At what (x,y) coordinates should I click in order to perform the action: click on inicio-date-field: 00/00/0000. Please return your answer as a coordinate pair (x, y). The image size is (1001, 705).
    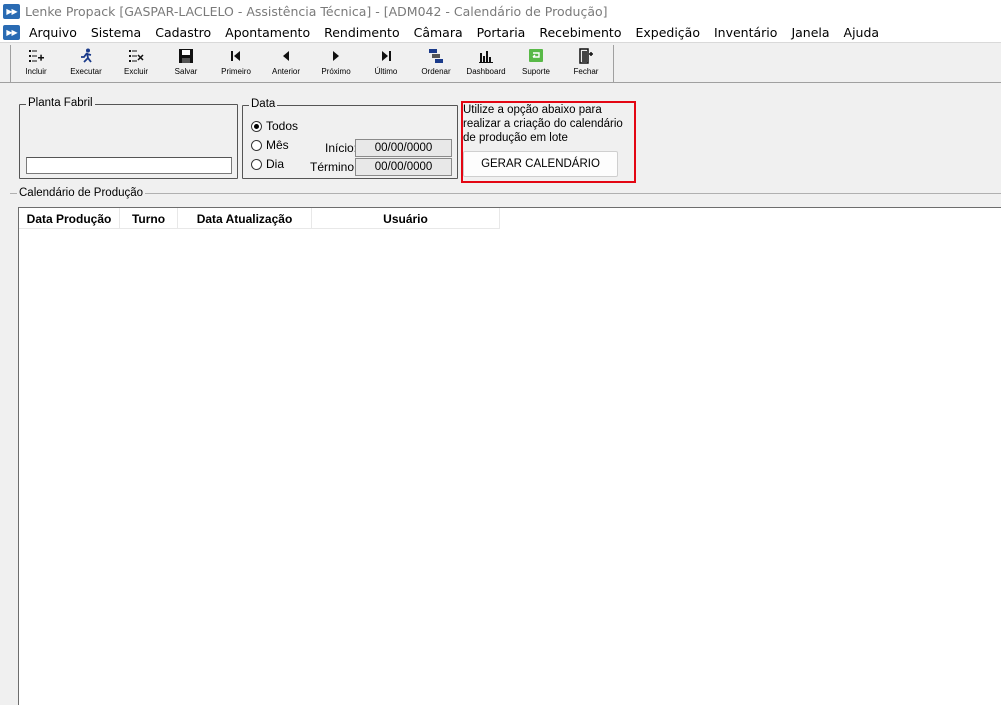
    Looking at the image, I should click on (403, 148).